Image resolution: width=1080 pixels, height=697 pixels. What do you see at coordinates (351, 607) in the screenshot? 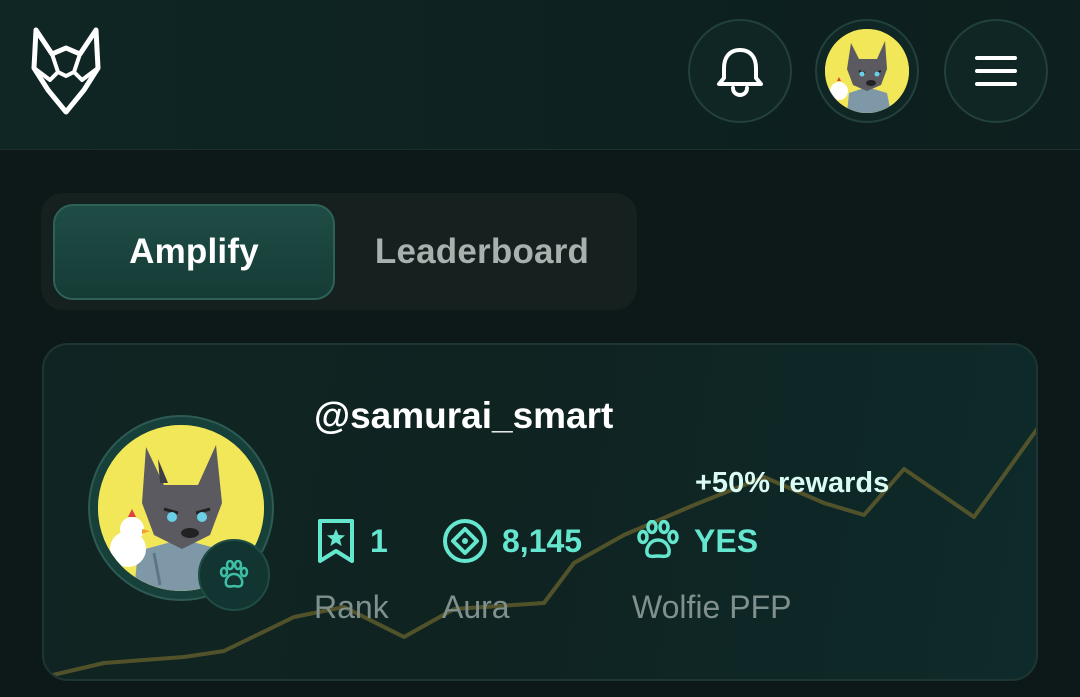
I see `rank-label: Rank` at bounding box center [351, 607].